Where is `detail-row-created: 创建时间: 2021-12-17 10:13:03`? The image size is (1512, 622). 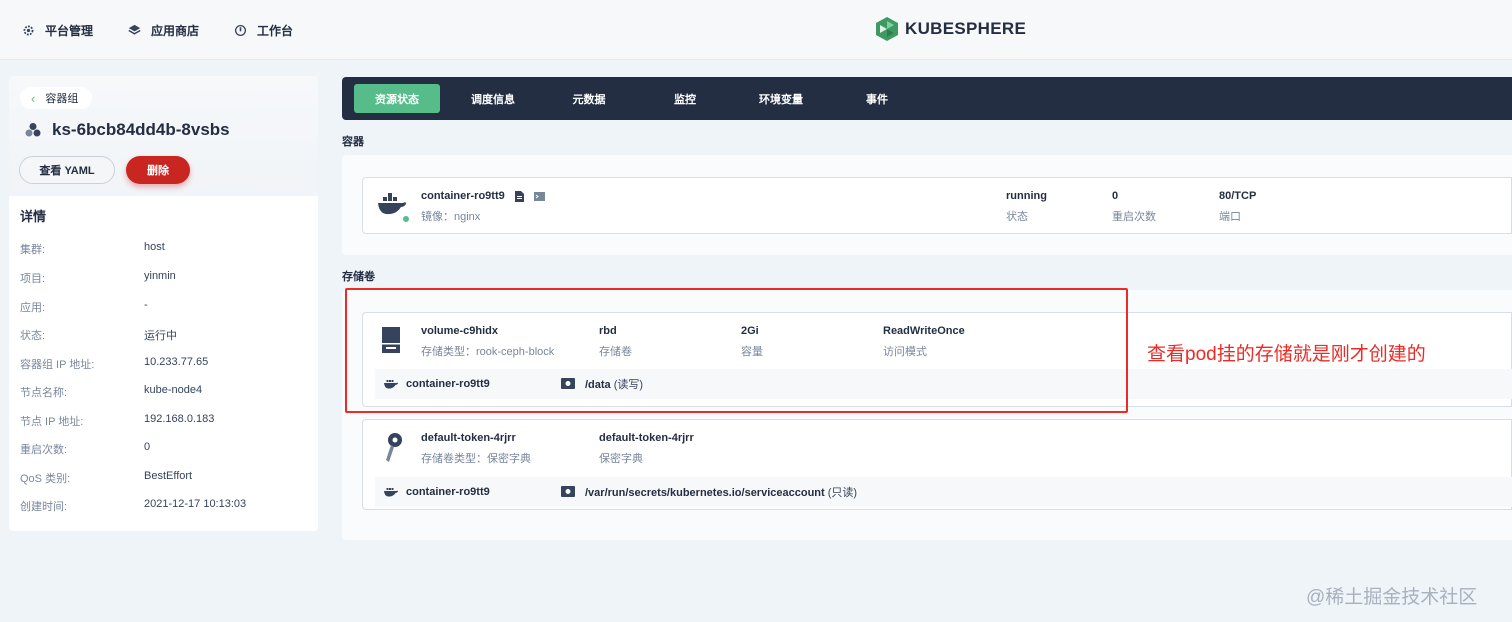 detail-row-created: 创建时间: 2021-12-17 10:13:03 is located at coordinates (165, 506).